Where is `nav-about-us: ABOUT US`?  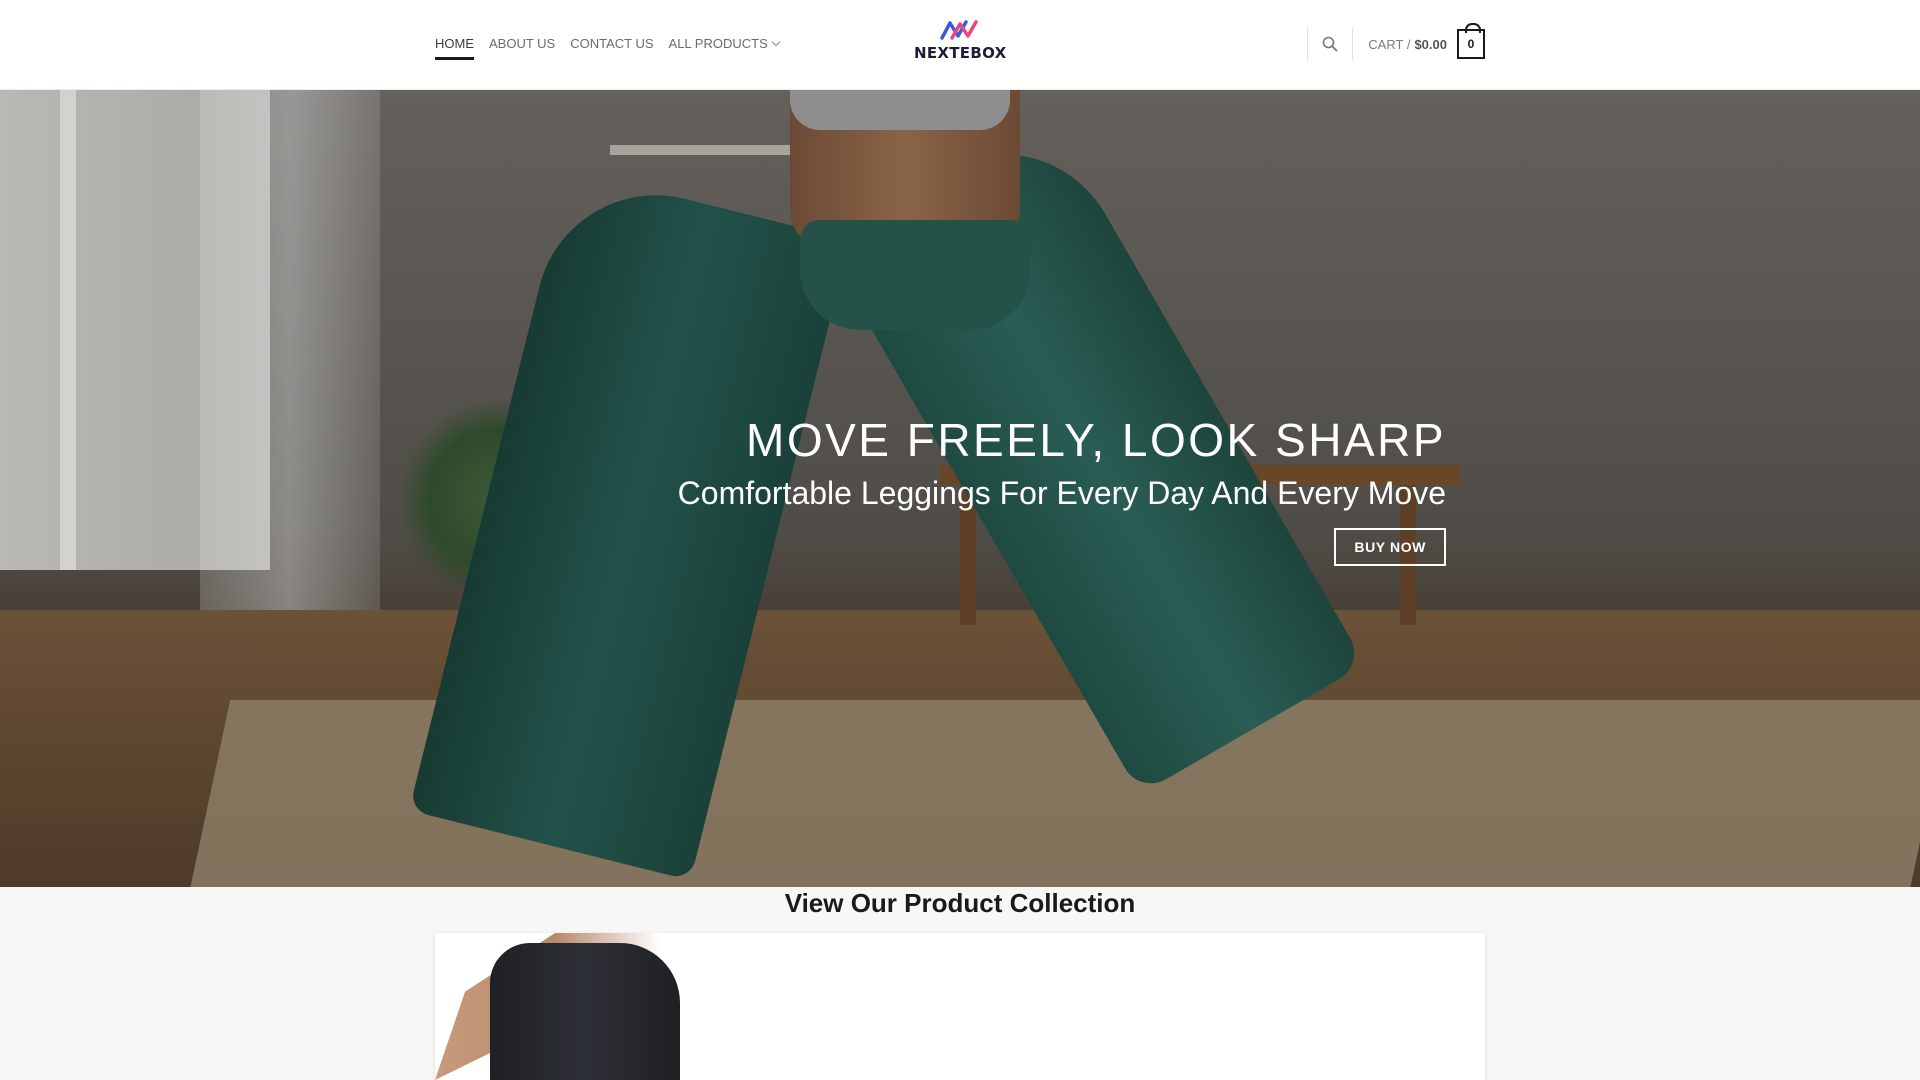
nav-about-us: ABOUT US is located at coordinates (522, 43).